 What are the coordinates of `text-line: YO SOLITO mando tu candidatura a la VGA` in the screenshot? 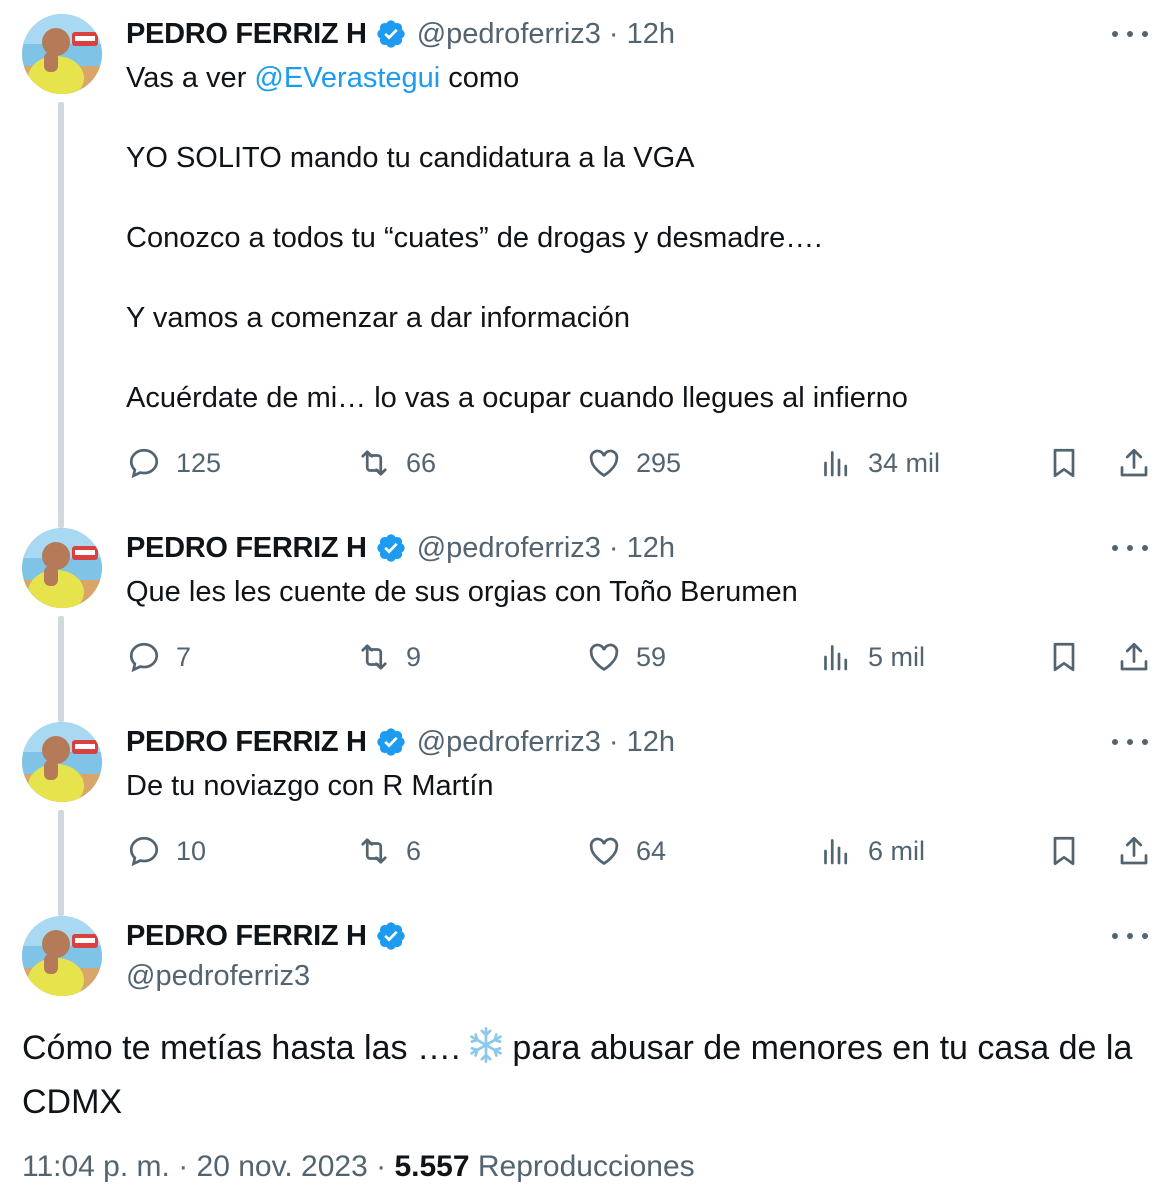 It's located at (410, 158).